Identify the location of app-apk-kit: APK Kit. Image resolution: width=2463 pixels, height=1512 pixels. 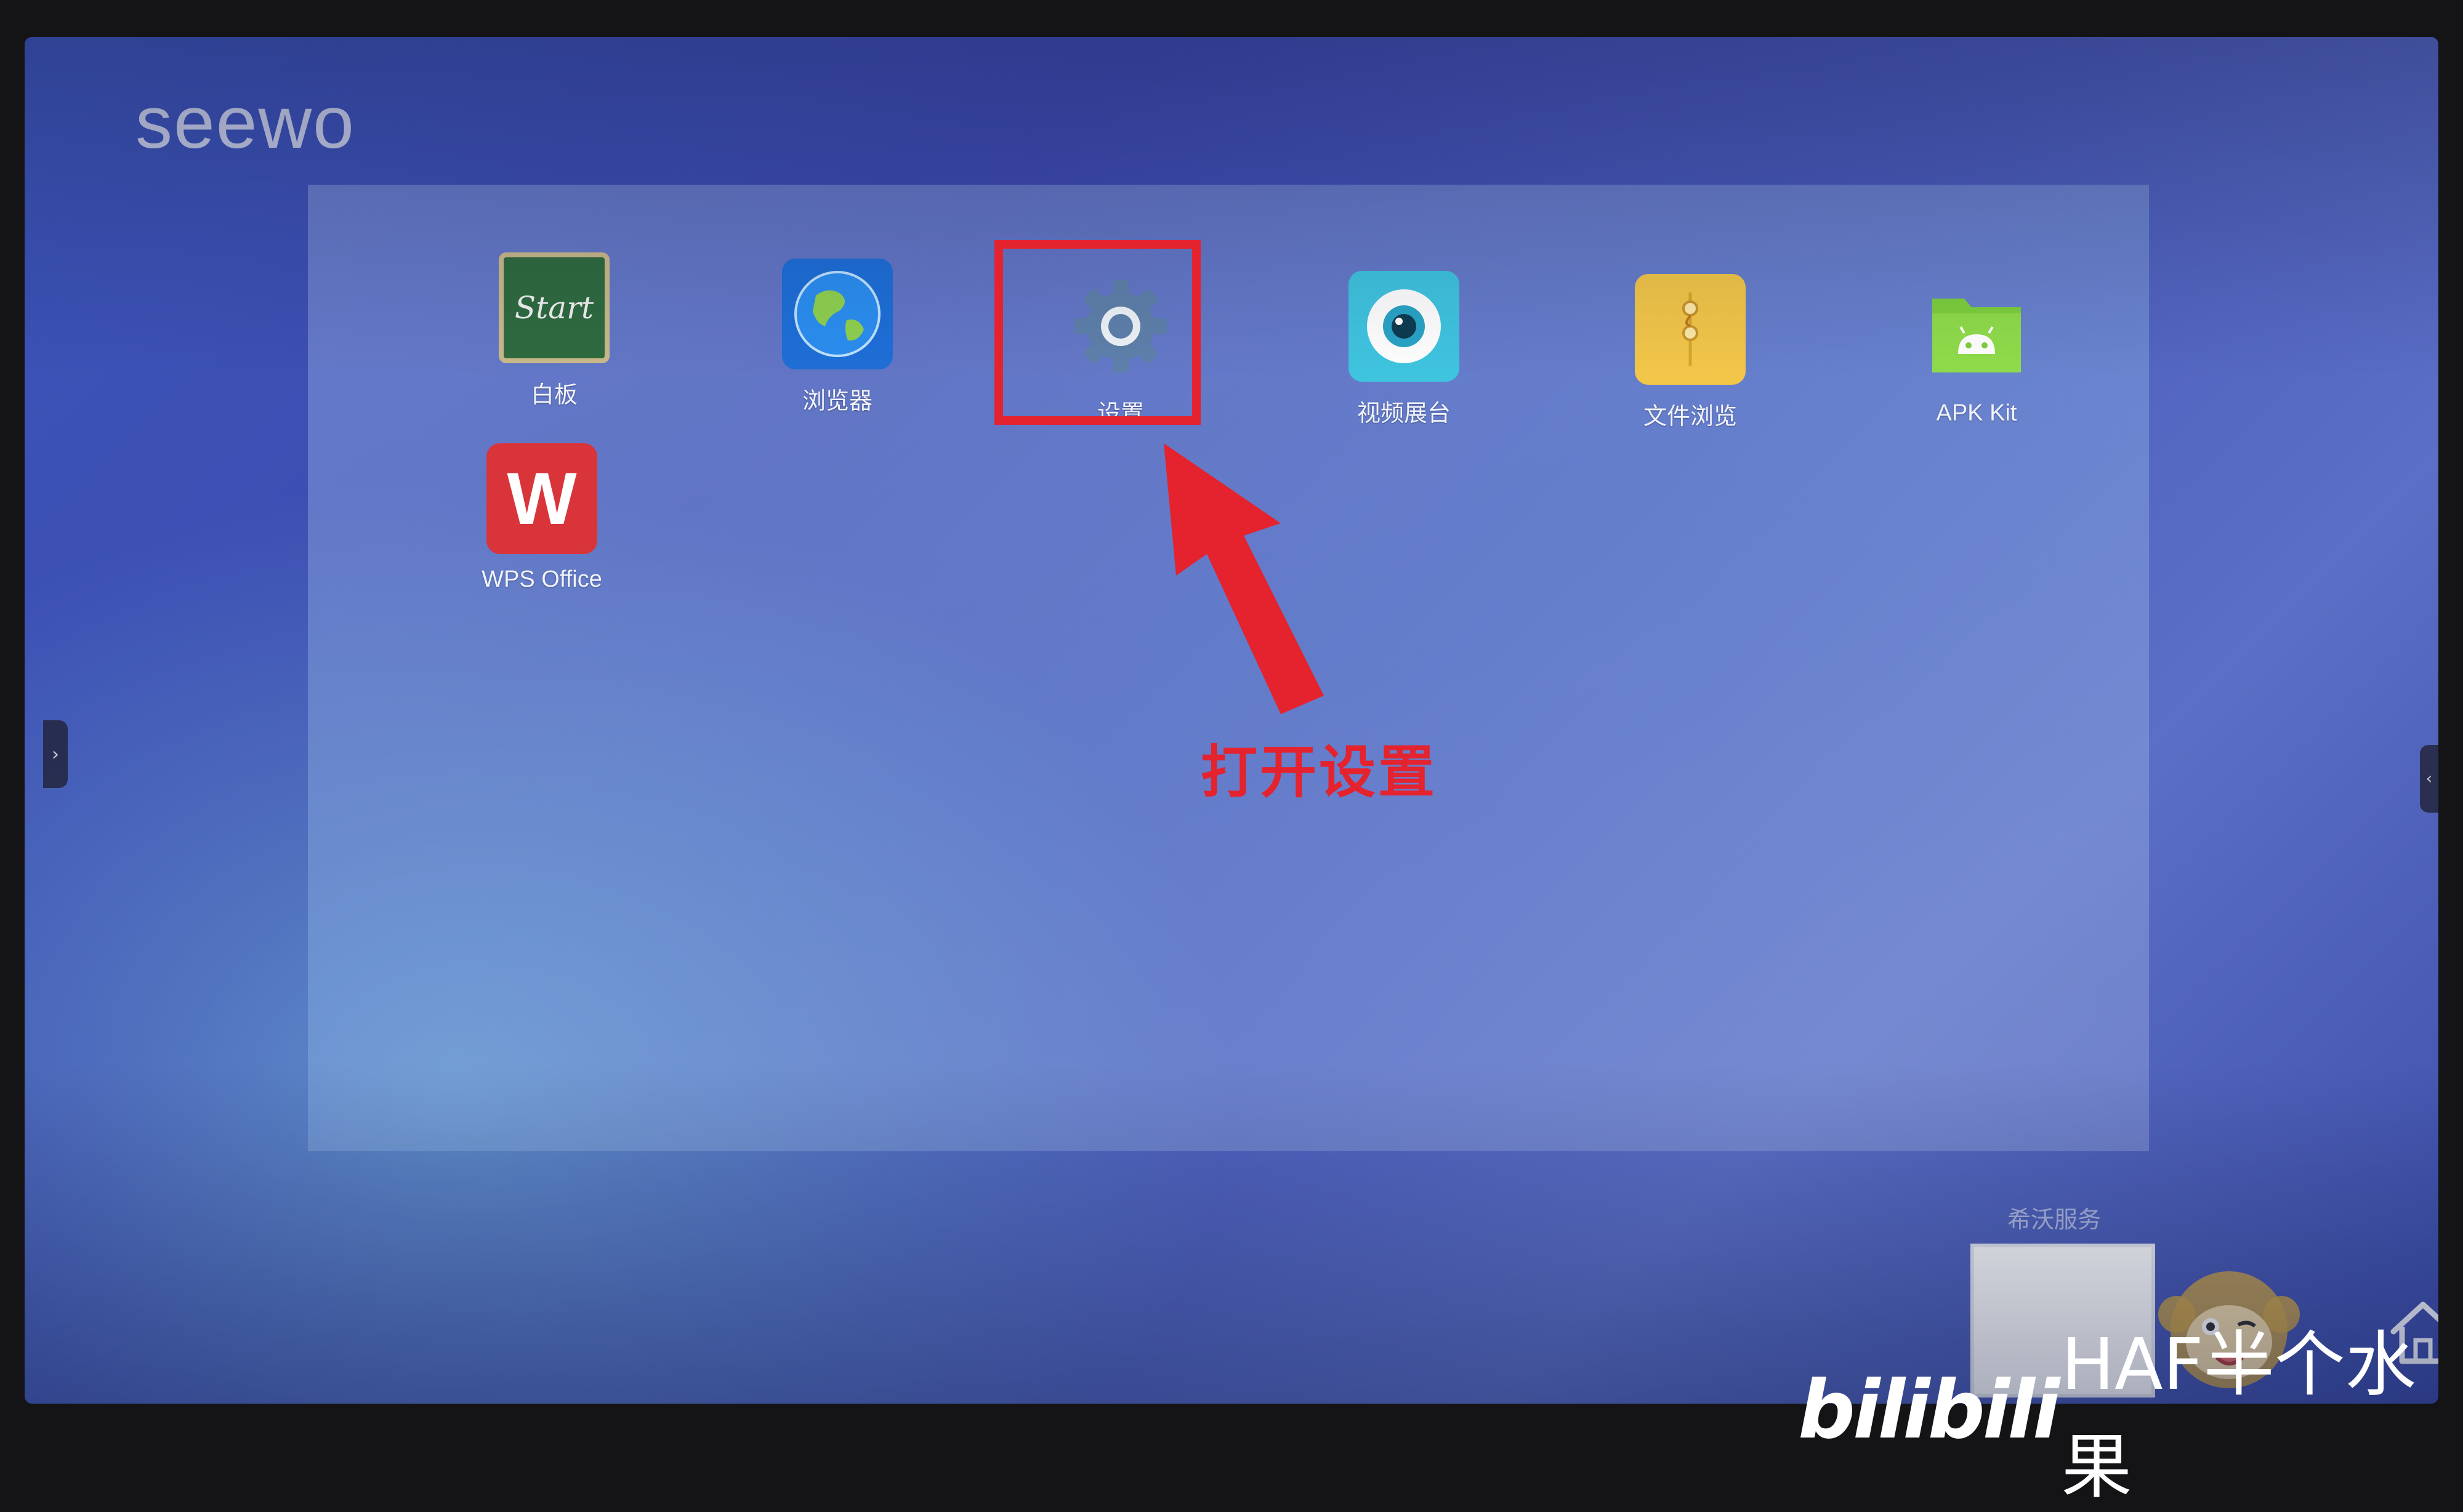
(1976, 352).